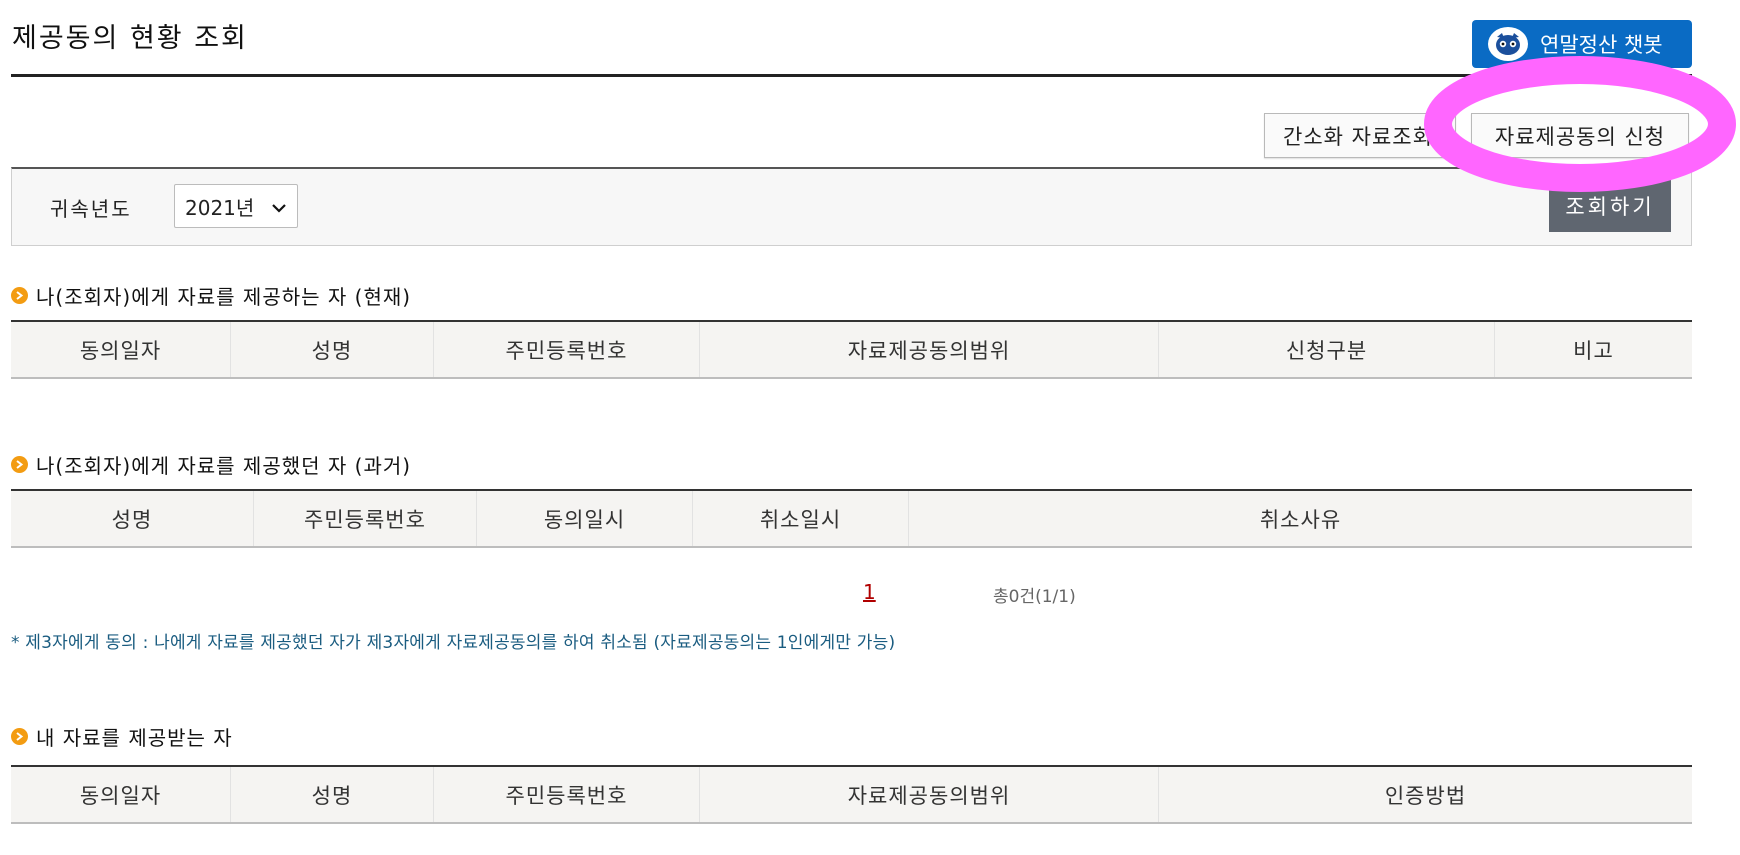 Image resolution: width=1740 pixels, height=855 pixels. I want to click on simplified-data-label: 간소화 자료조회, so click(1358, 136).